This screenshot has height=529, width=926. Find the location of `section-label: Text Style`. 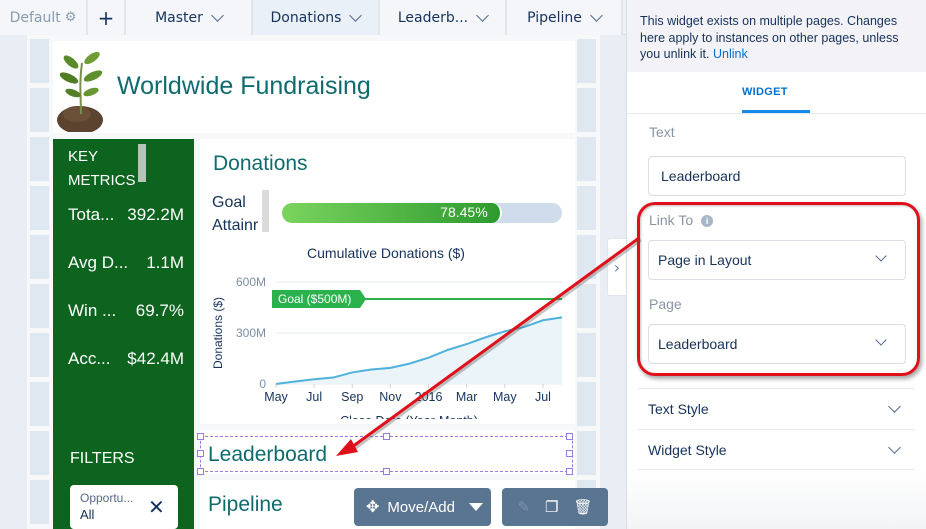

section-label: Text Style is located at coordinates (678, 409).